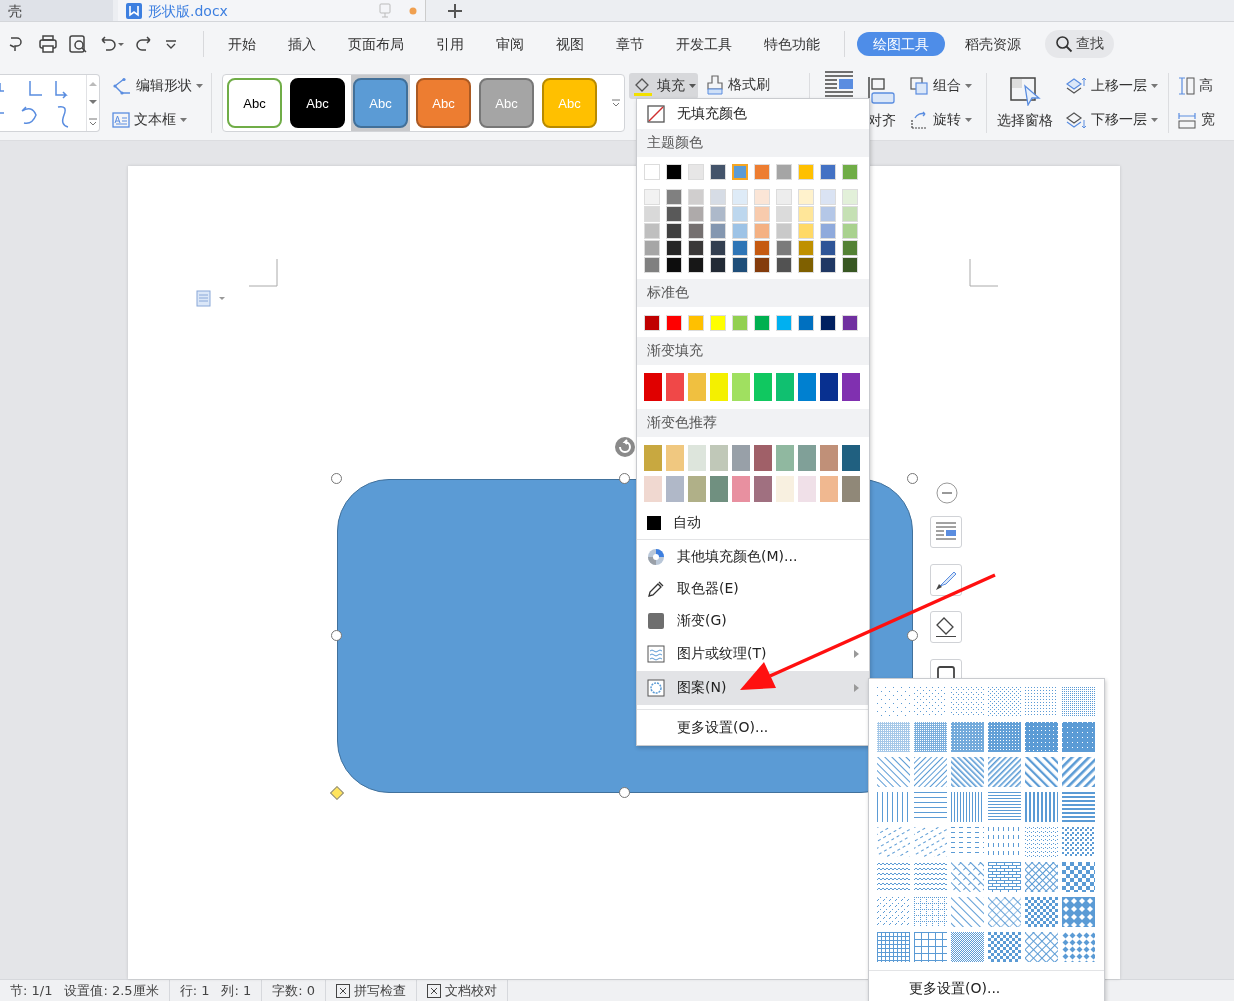 This screenshot has width=1234, height=1001. I want to click on menu-item: 渐变(G), so click(753, 621).